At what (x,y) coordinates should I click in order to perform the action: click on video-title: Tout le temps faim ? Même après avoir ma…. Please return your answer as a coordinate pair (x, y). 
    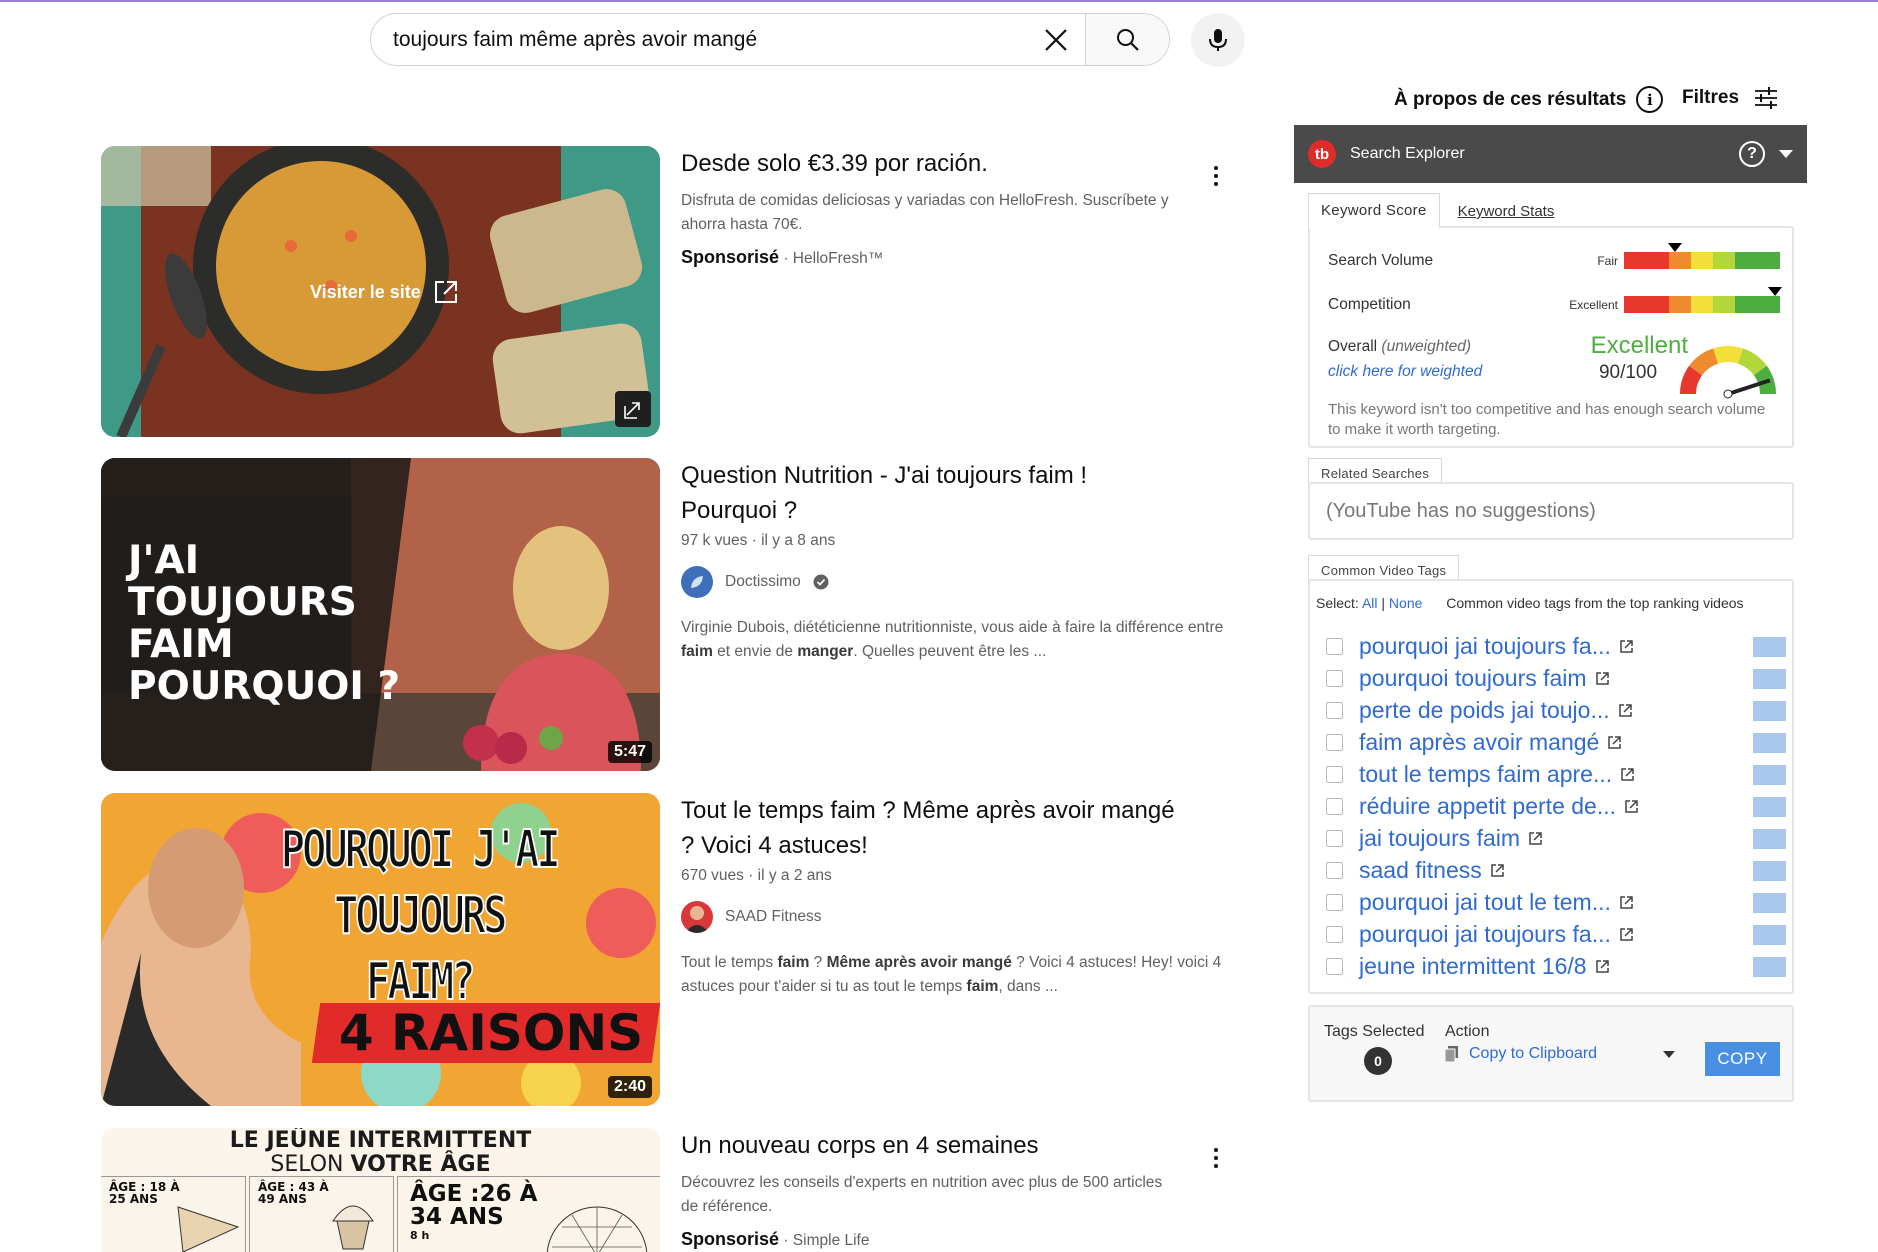
    Looking at the image, I should click on (931, 828).